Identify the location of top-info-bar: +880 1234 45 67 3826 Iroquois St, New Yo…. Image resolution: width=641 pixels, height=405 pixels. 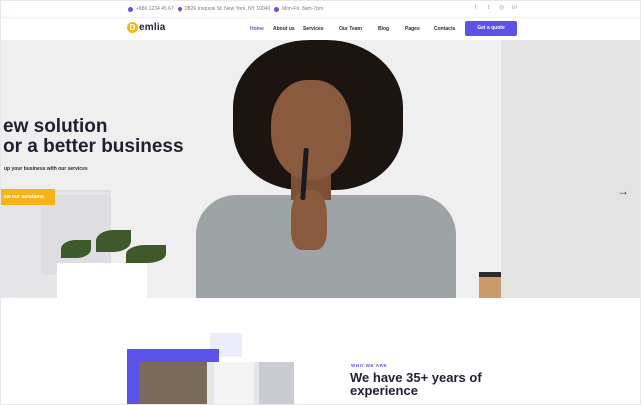
(320, 9).